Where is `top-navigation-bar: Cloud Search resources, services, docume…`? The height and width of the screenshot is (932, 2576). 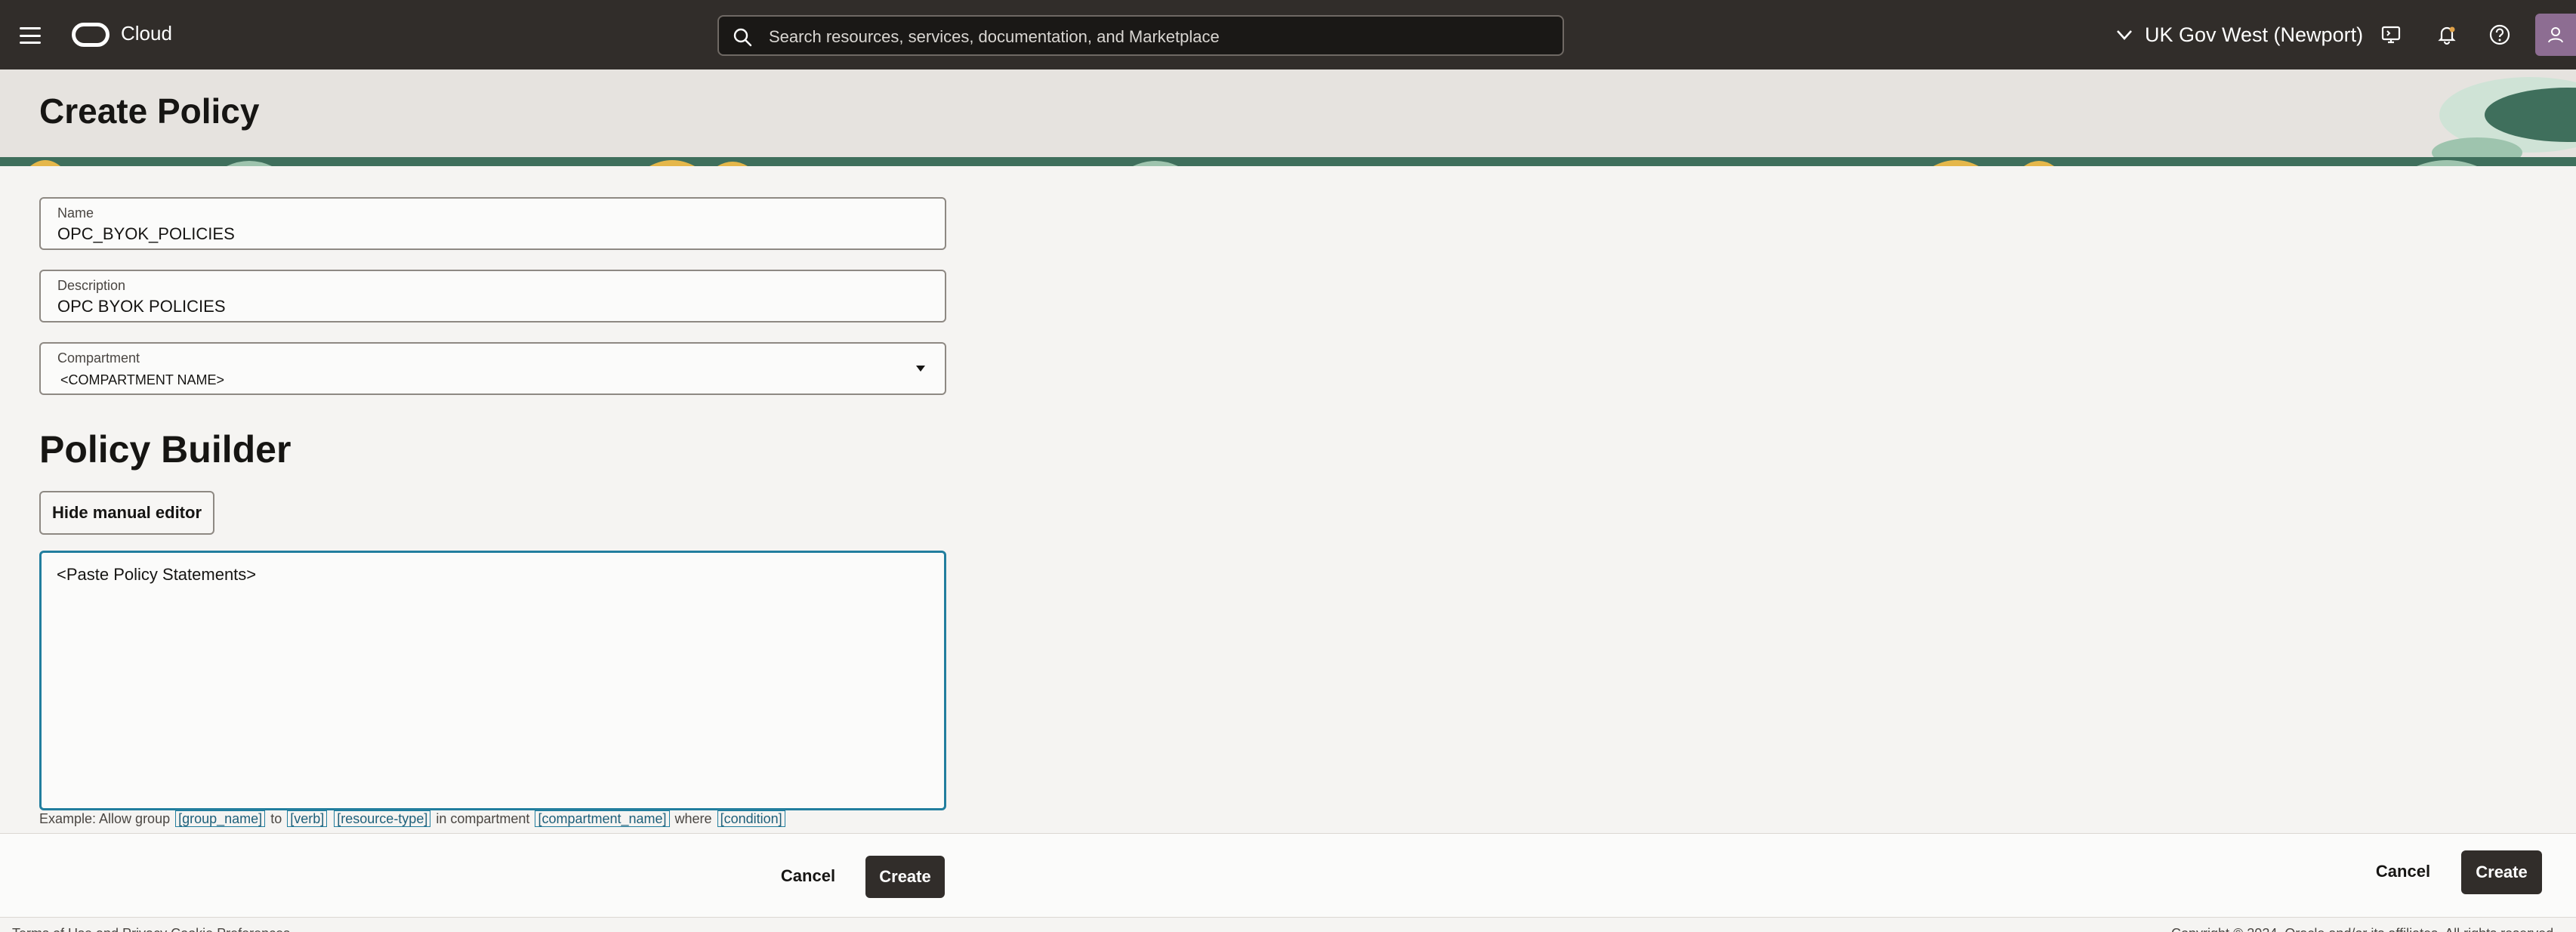
top-navigation-bar: Cloud Search resources, services, docume… is located at coordinates (1288, 34).